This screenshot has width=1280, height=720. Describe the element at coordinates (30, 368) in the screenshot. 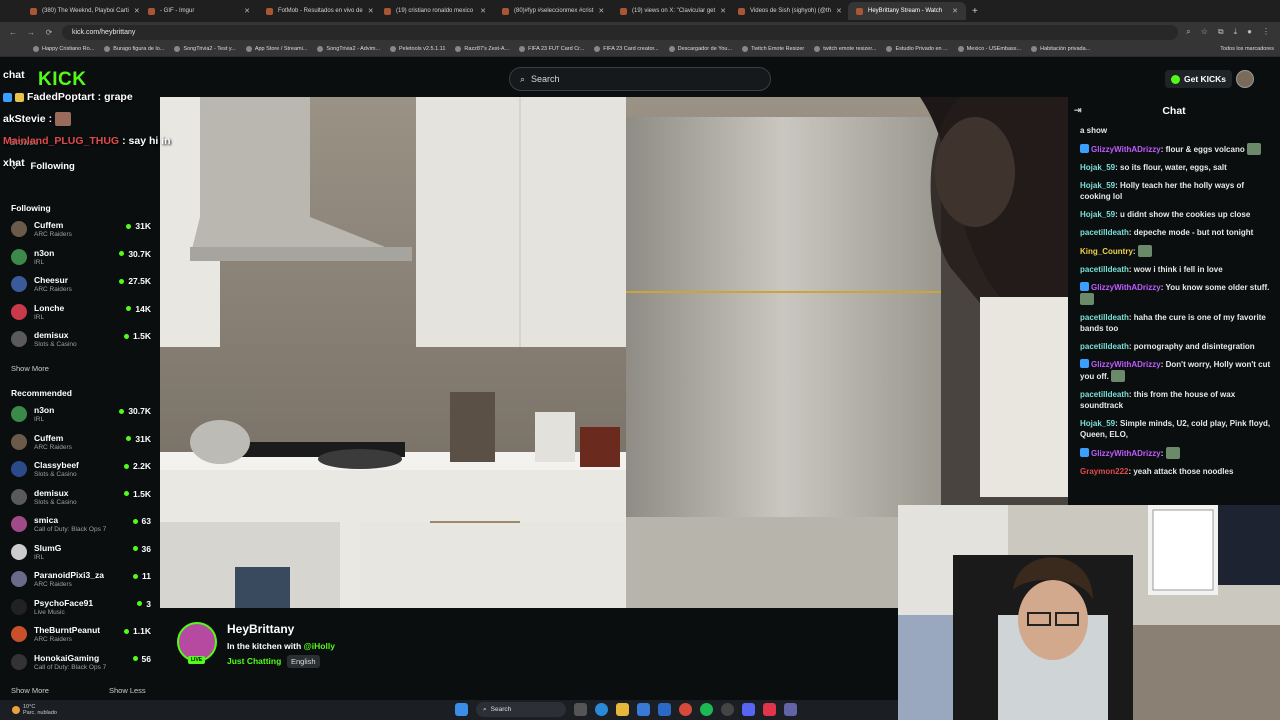

I see `show-more-following: Show More` at that location.